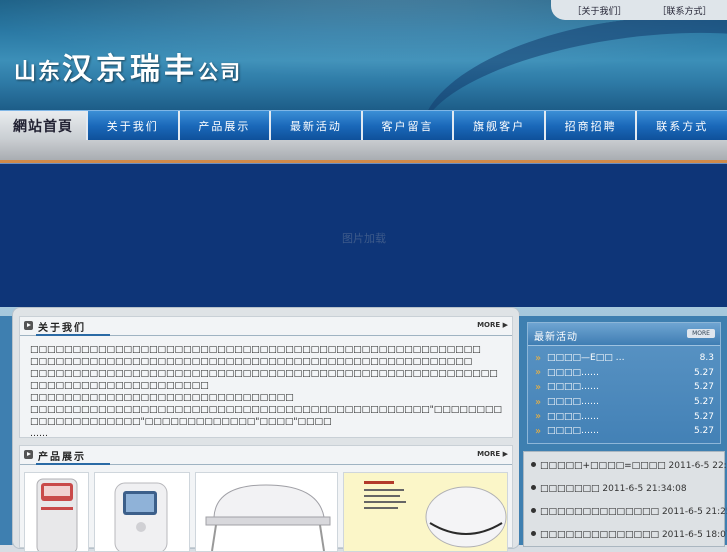 Image resolution: width=727 pixels, height=552 pixels. I want to click on main-nav: 網站首頁 关于我们 产品展示 最新活动 客户留言 旗舰客户 招商招聘 联系方式, so click(363, 125).